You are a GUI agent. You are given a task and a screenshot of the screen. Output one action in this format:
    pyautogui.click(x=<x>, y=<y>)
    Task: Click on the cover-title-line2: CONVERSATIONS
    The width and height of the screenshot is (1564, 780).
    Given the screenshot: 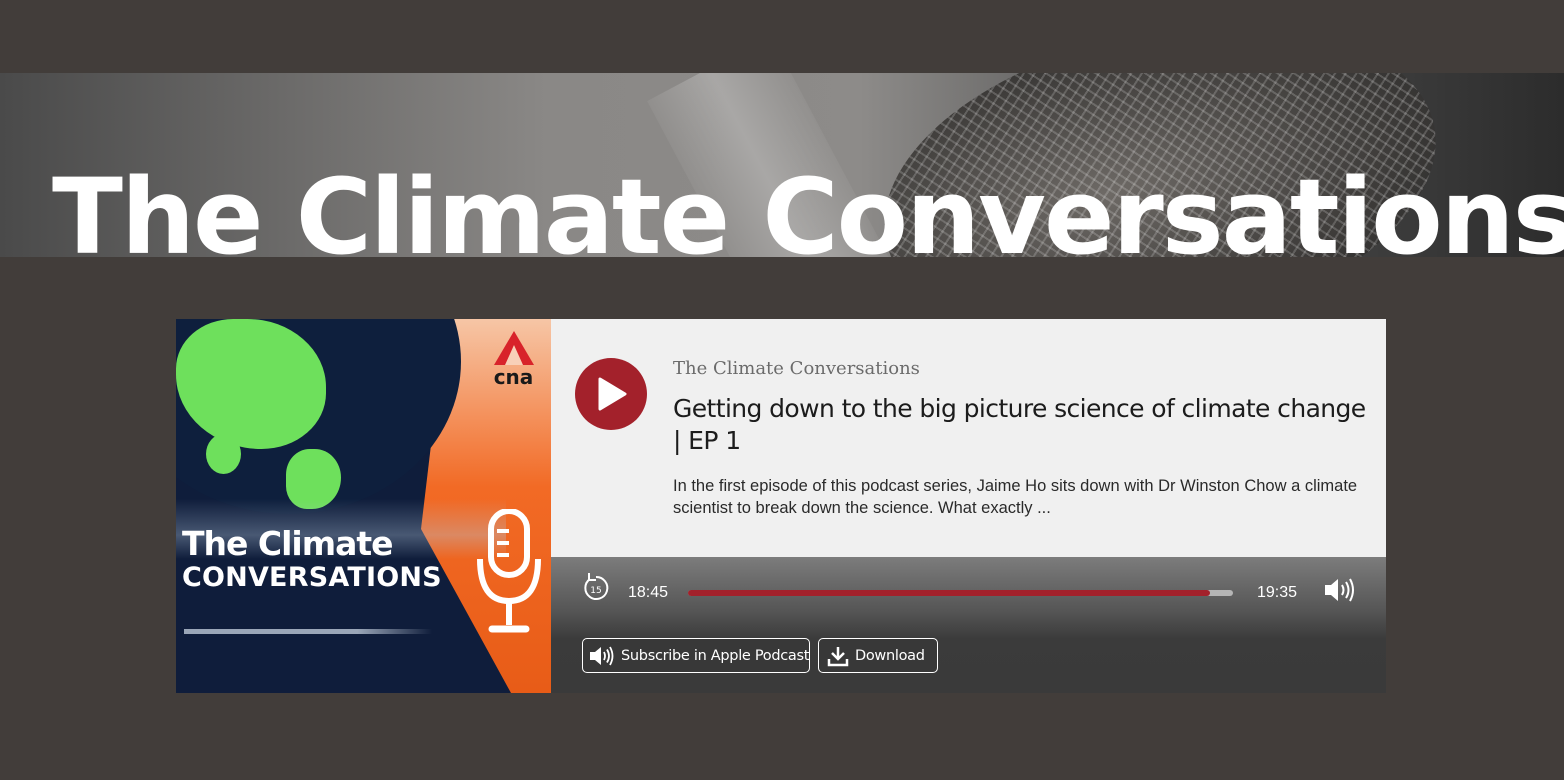 What is the action you would take?
    pyautogui.click(x=312, y=577)
    